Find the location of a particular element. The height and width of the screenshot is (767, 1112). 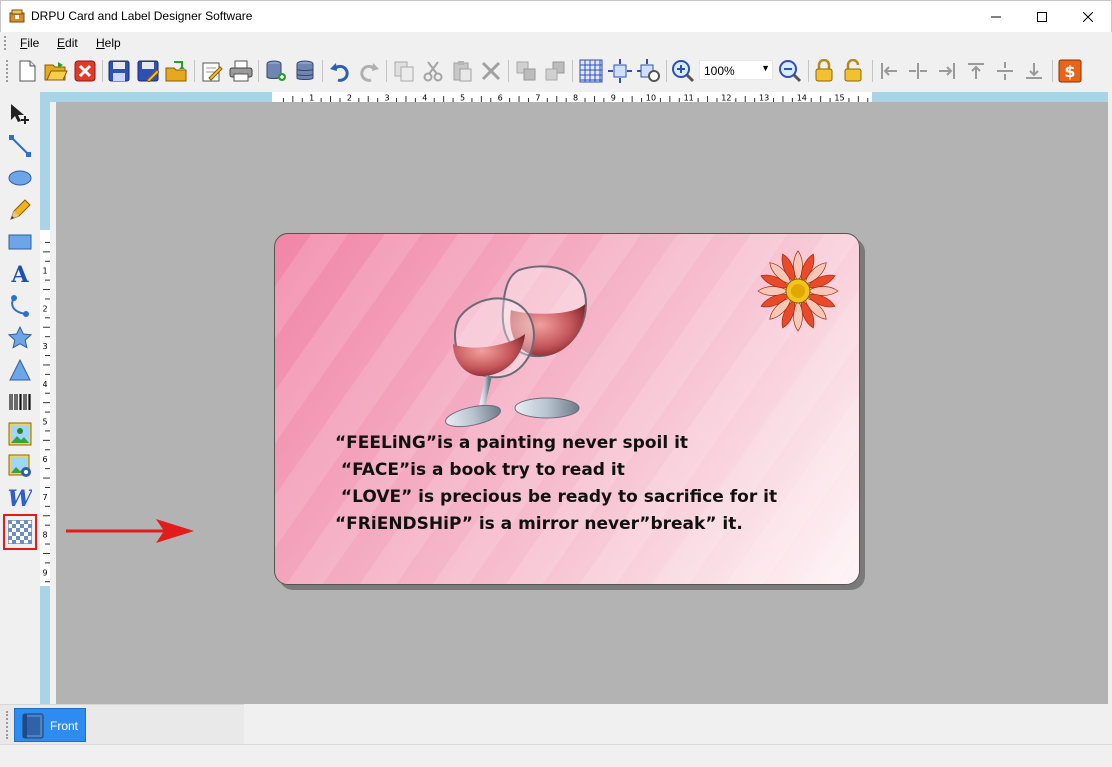

ruler-h-label: 10 is located at coordinates (651, 98).